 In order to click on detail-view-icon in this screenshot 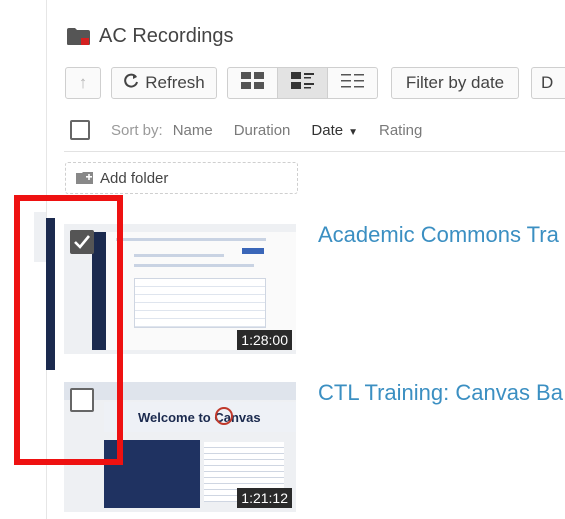, I will do `click(302, 83)`.